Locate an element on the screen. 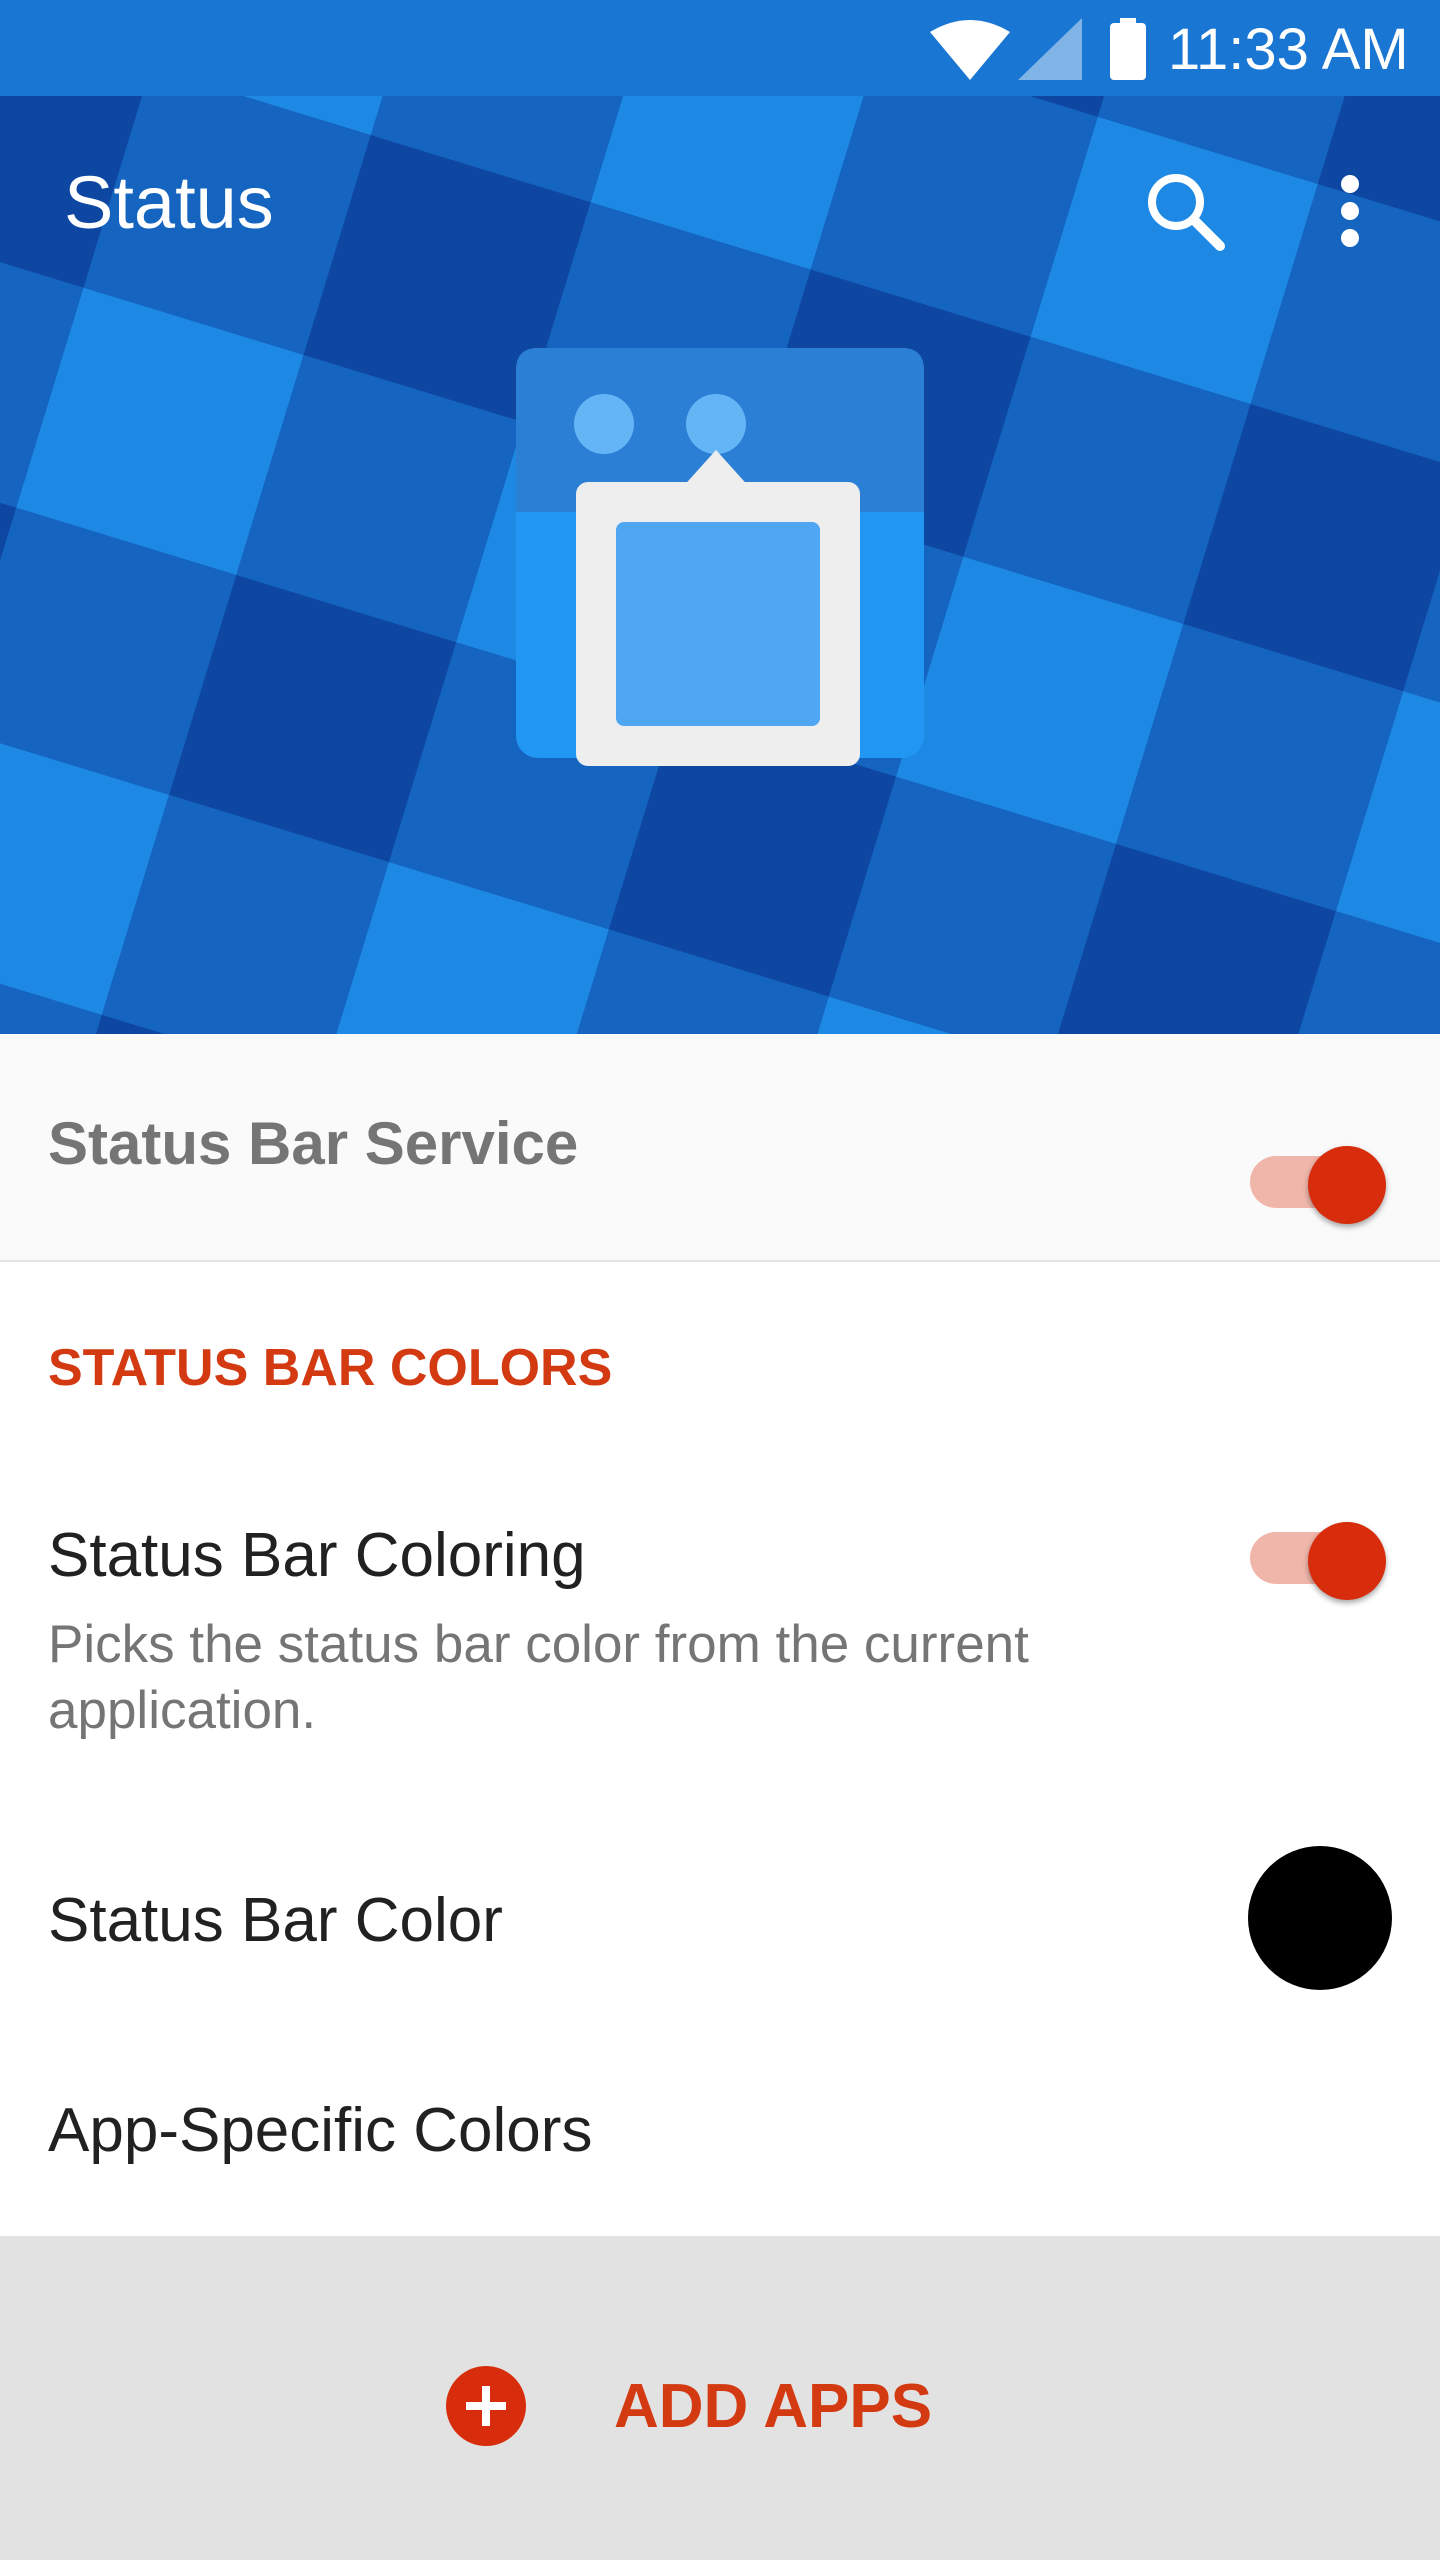 This screenshot has width=1440, height=2560. clock: 11:33 AM is located at coordinates (1288, 49).